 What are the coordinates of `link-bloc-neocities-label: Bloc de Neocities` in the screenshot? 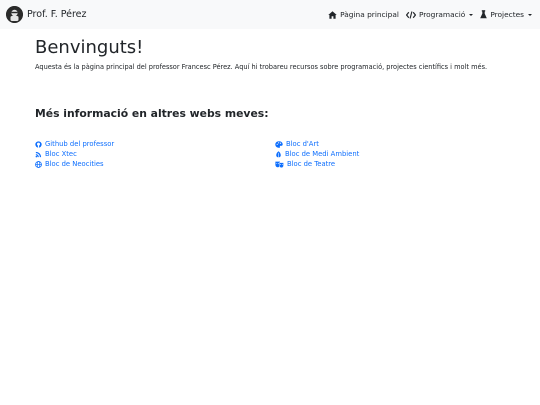 It's located at (74, 164).